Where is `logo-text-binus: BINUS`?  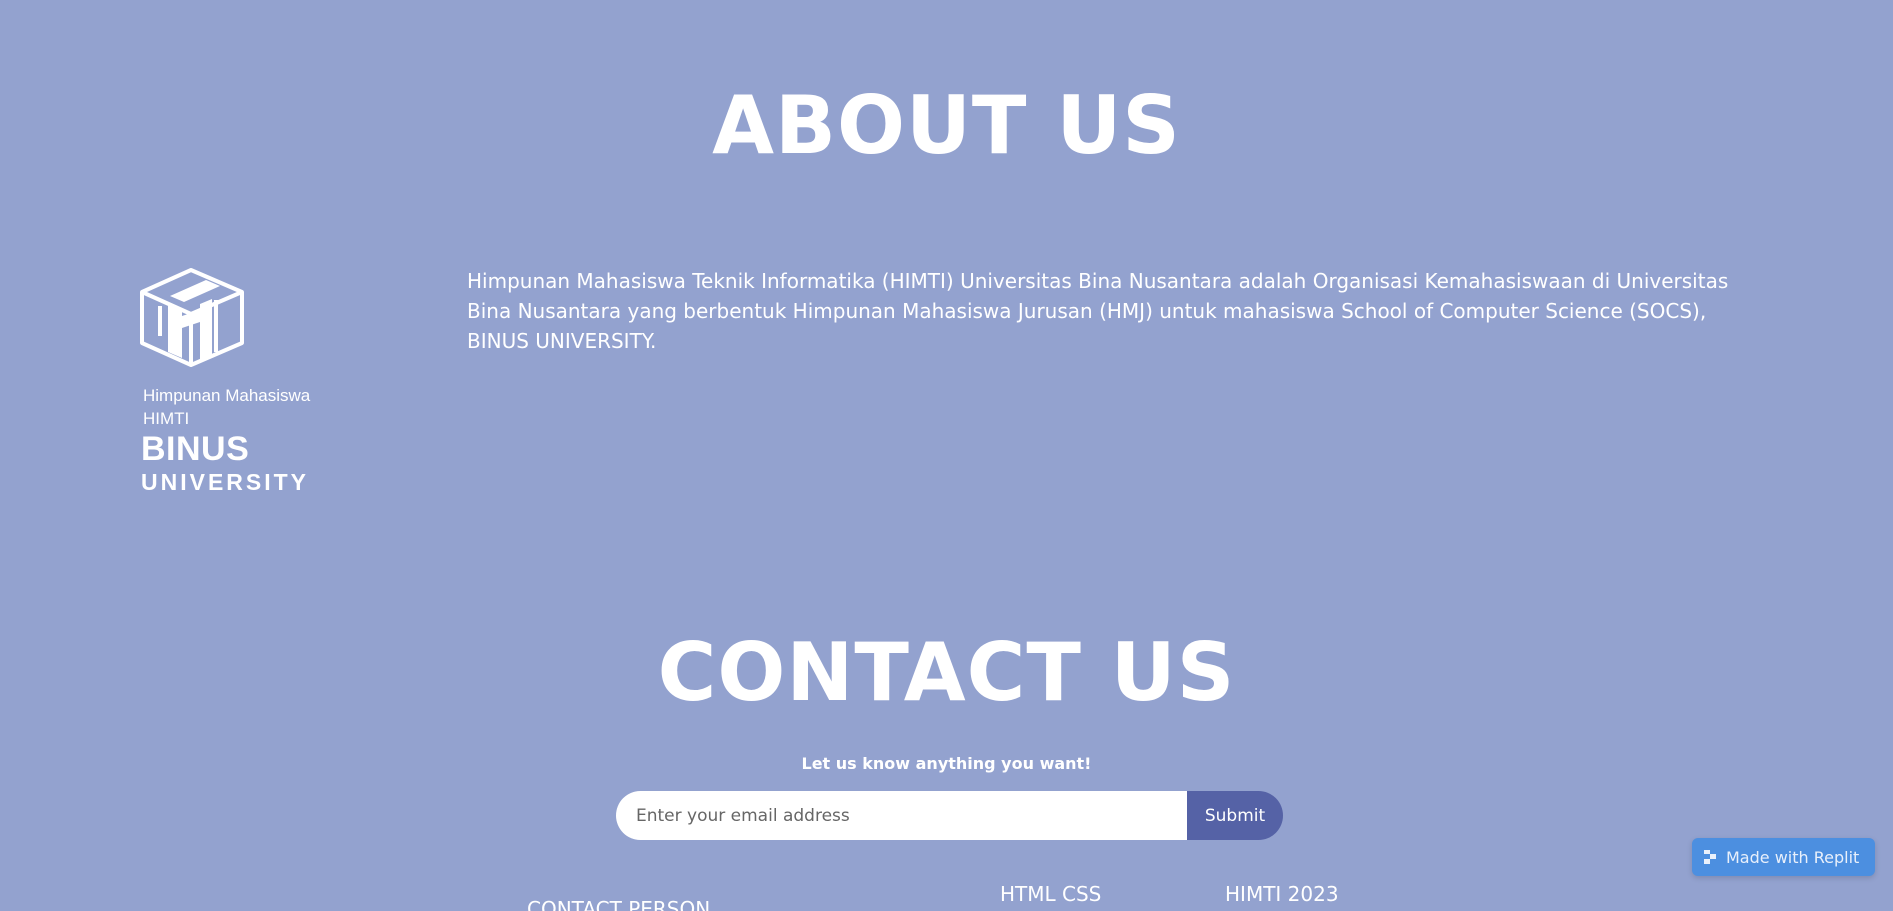
logo-text-binus: BINUS is located at coordinates (195, 449).